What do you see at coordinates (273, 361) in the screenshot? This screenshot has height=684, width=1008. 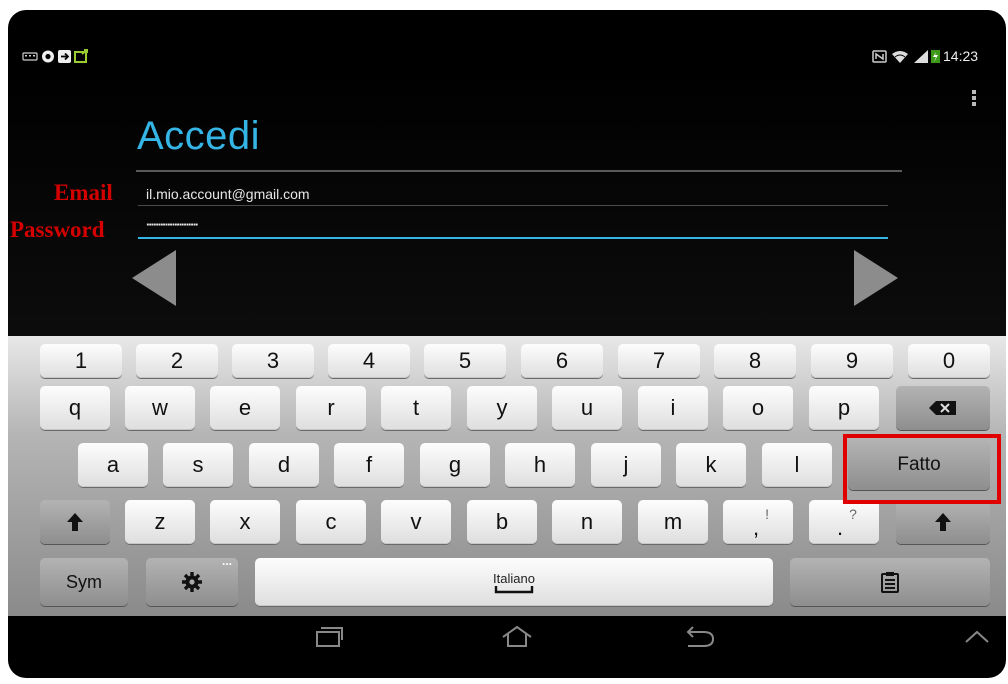 I see `key-3: 3` at bounding box center [273, 361].